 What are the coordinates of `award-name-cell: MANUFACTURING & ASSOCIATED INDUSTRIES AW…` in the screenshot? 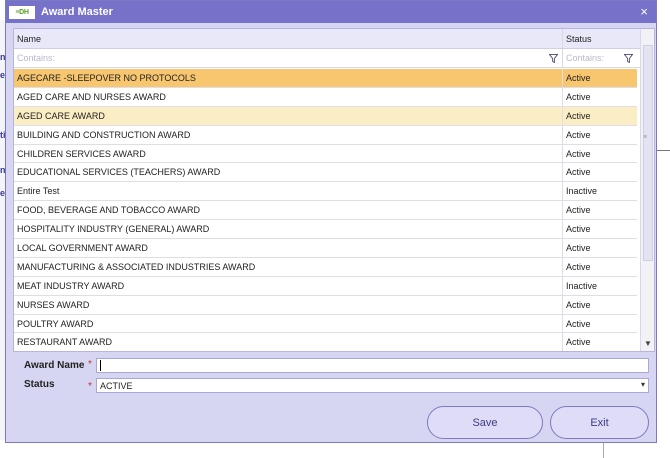 It's located at (288, 266).